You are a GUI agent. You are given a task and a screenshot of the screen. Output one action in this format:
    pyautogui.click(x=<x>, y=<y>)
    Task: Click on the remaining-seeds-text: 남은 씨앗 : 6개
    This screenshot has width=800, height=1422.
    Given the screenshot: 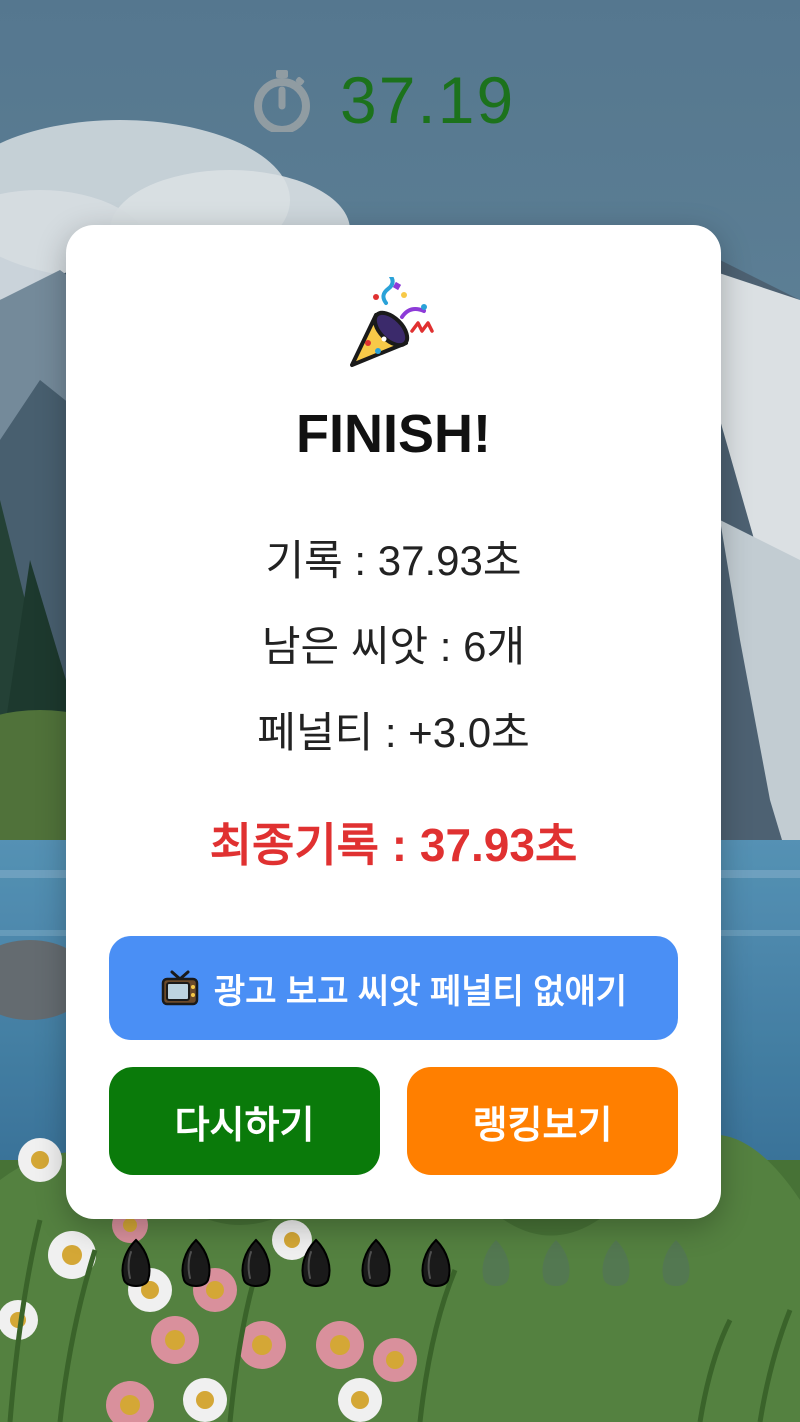 What is the action you would take?
    pyautogui.click(x=393, y=646)
    